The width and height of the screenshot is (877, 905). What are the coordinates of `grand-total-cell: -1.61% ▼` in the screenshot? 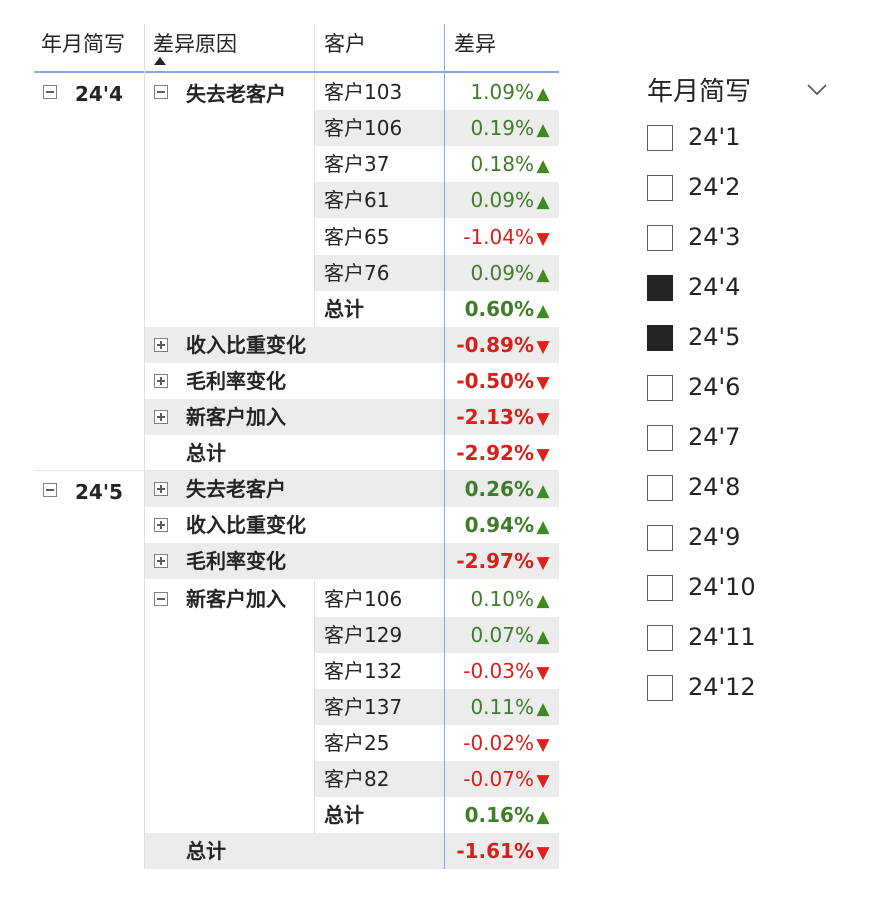 It's located at (502, 852).